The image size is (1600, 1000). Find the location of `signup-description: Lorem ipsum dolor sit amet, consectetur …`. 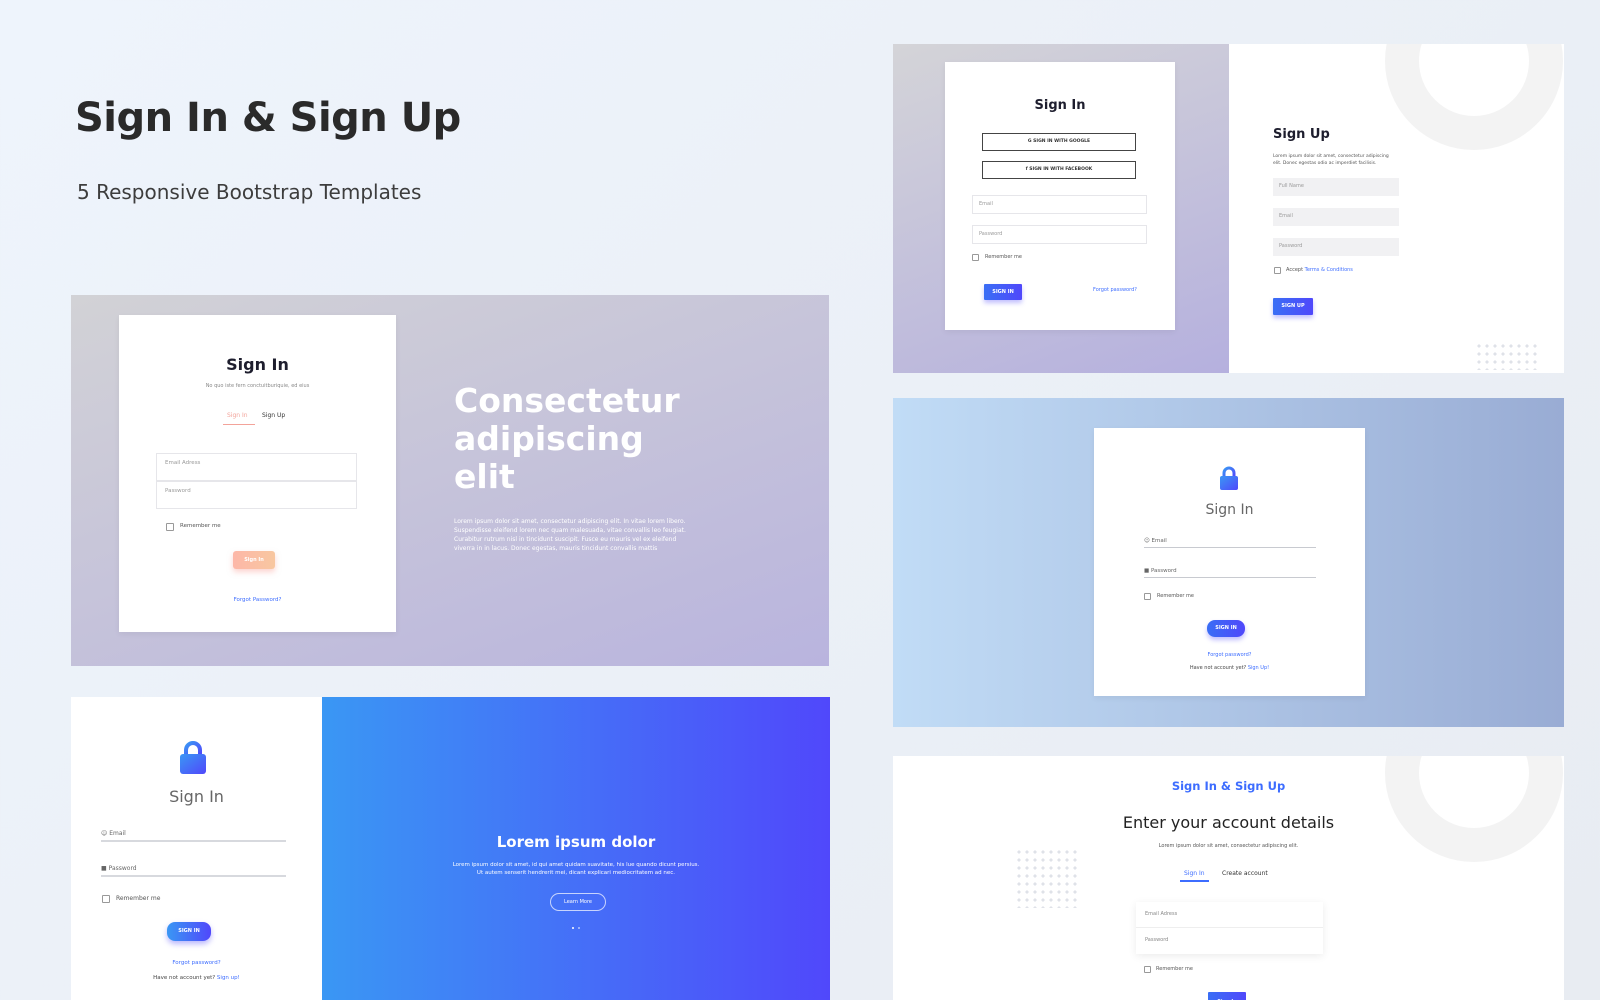

signup-description: Lorem ipsum dolor sit amet, consectetur … is located at coordinates (1331, 160).